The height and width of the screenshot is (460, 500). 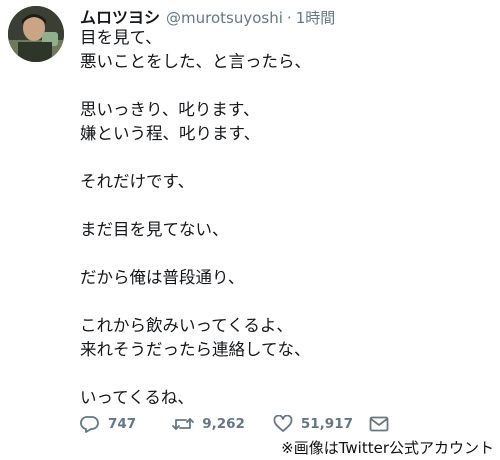 I want to click on like-button: 51,917, so click(x=313, y=424).